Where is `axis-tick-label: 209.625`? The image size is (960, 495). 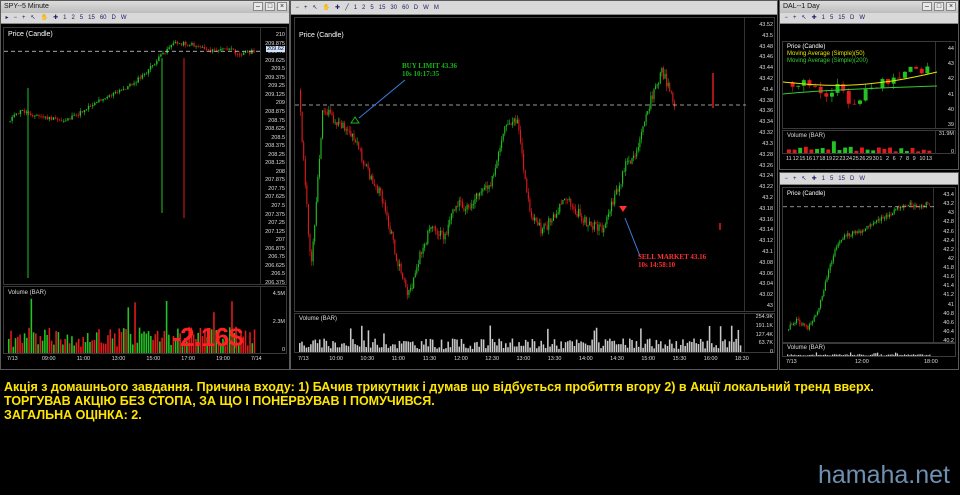
axis-tick-label: 209.625 is located at coordinates (275, 60).